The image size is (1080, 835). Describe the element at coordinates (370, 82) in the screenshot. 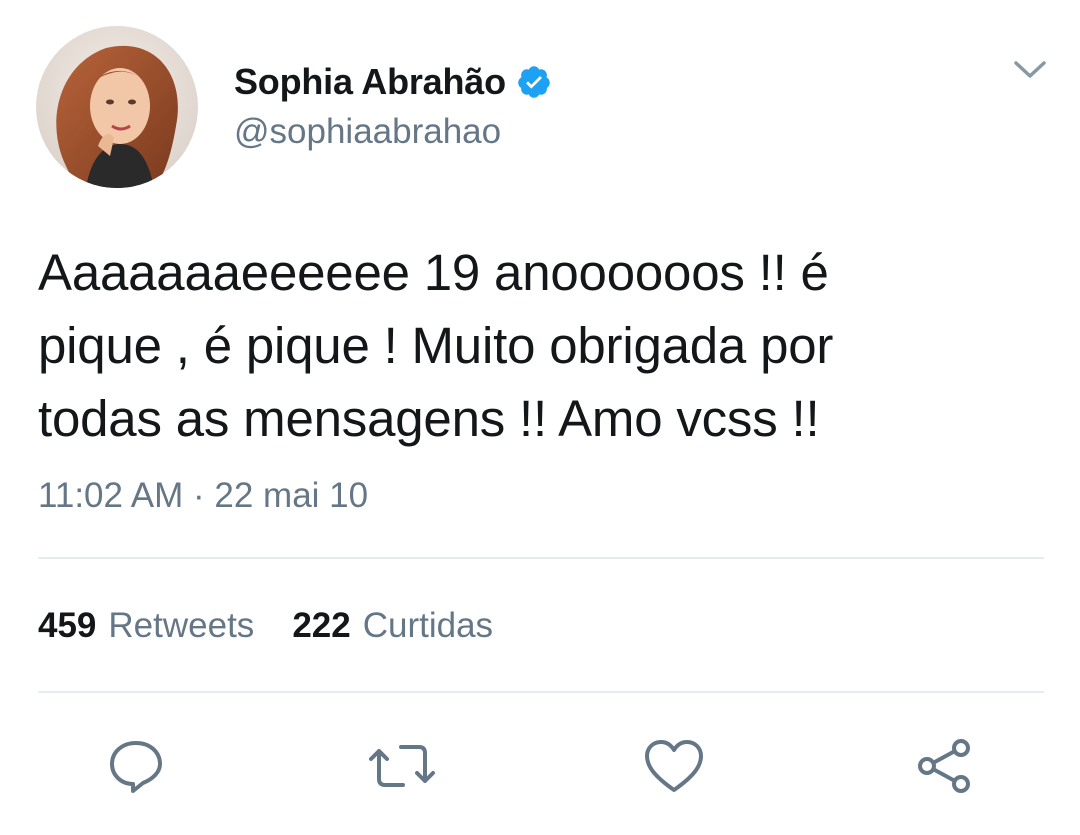

I see `display-name: Sophia Abrahão` at that location.